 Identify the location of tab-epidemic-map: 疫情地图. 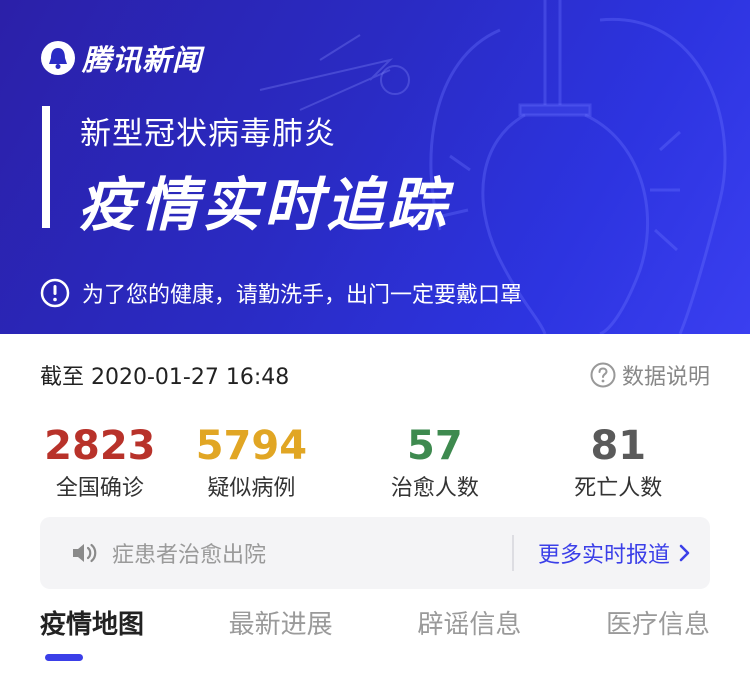
(92, 637).